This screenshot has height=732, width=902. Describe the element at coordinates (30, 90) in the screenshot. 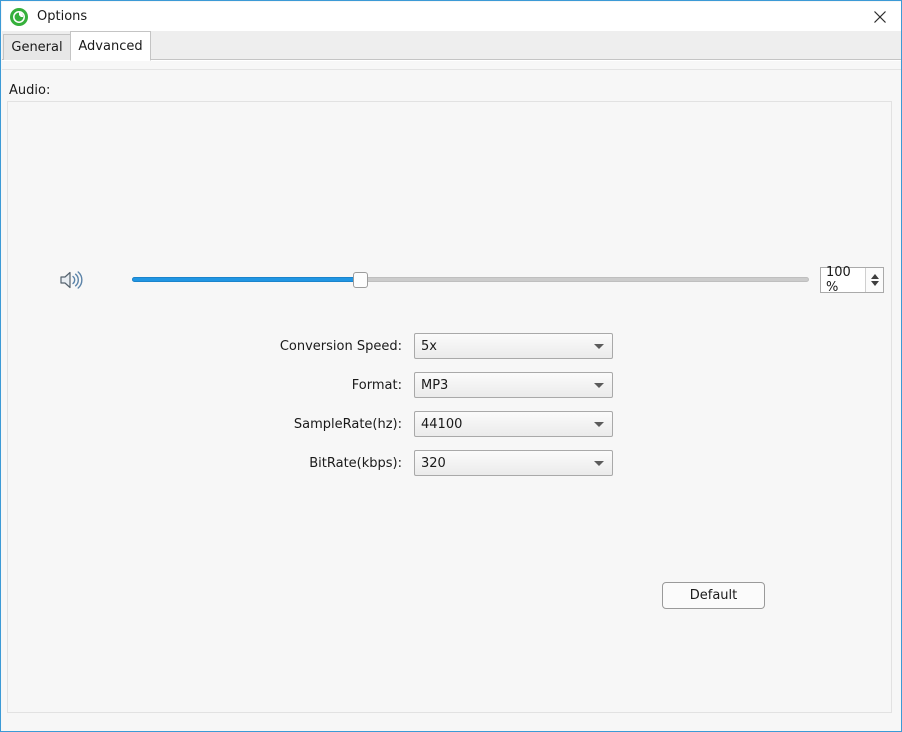

I see `audio-group-label: Audio:` at that location.